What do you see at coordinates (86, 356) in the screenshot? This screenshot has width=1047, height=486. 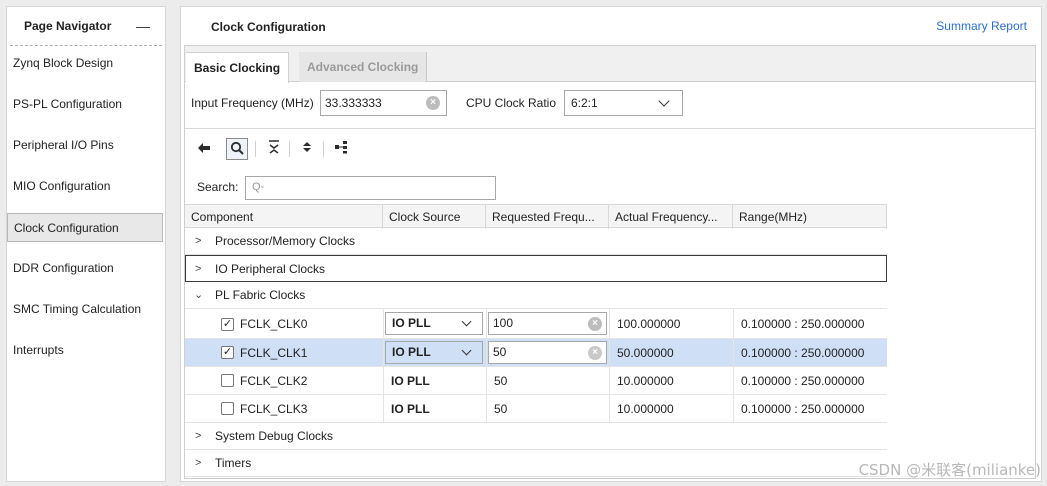 I see `nav-item-interrupts: Interrupts` at bounding box center [86, 356].